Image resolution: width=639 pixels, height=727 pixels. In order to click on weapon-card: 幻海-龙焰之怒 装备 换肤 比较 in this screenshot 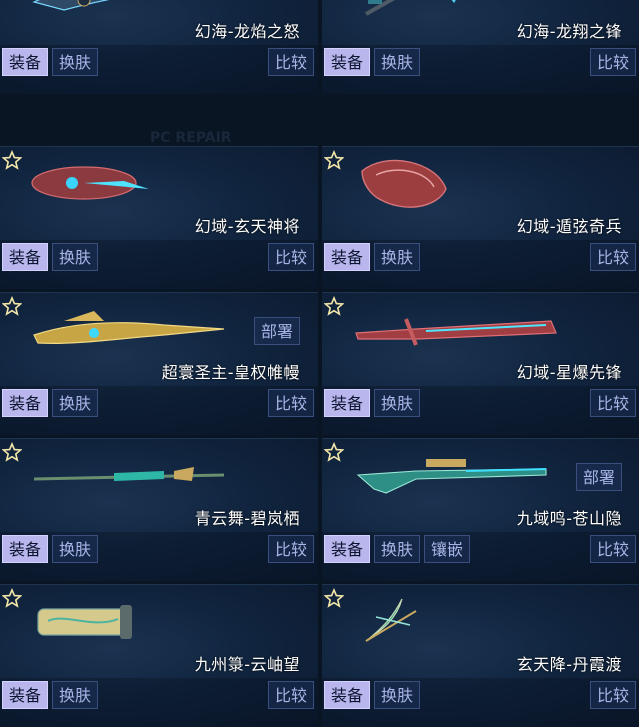, I will do `click(159, 47)`.